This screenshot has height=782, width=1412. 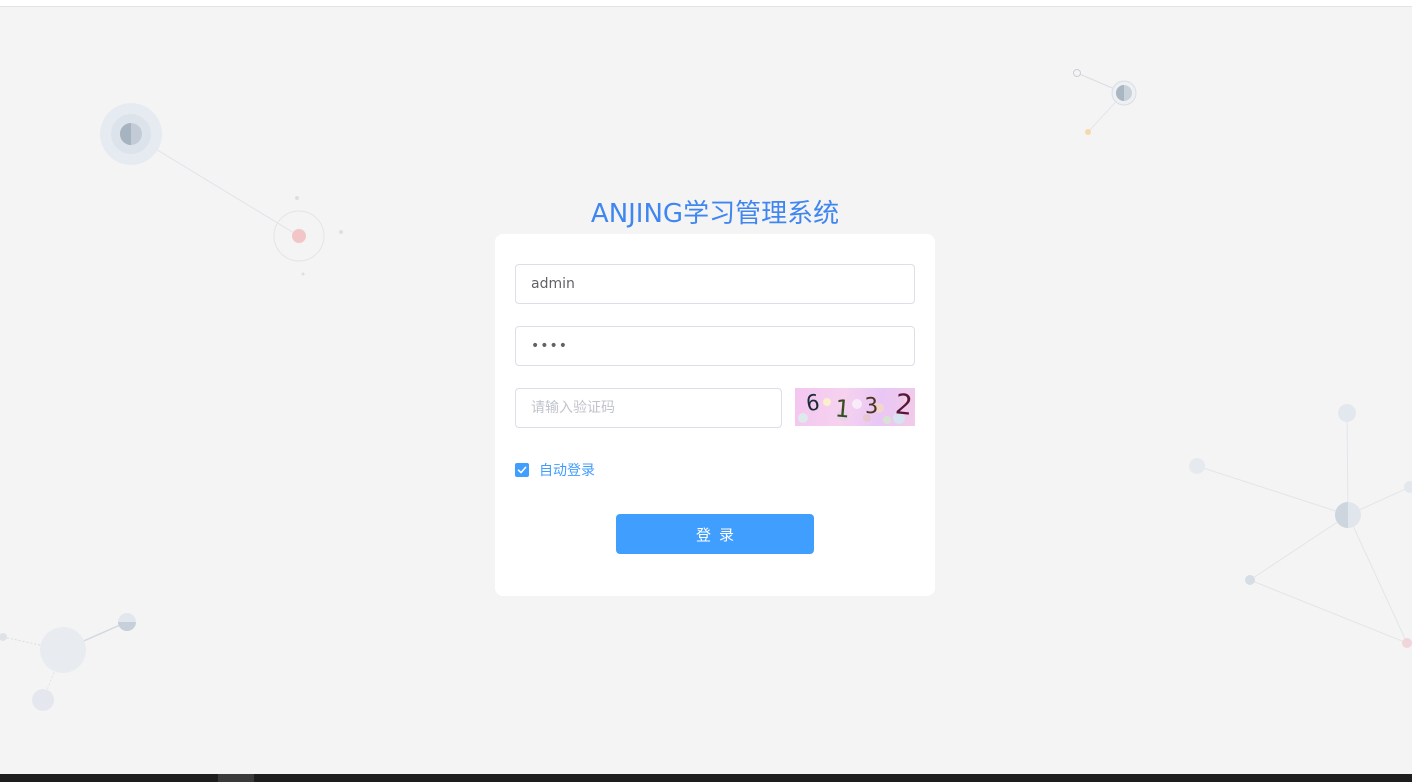 I want to click on captcha-image: 6 1 3 2, so click(x=855, y=407).